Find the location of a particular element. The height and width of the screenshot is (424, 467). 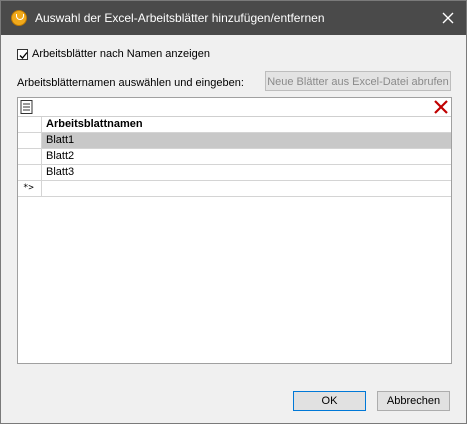

grid-header-row: Arbeitsblattnamen is located at coordinates (234, 125).